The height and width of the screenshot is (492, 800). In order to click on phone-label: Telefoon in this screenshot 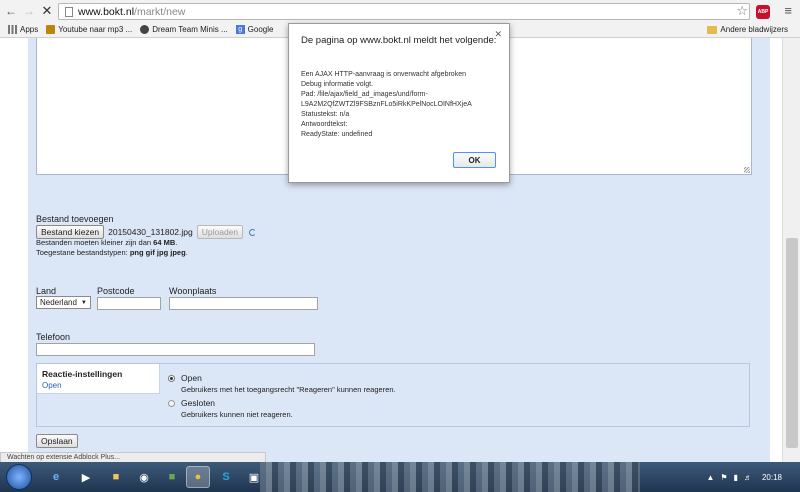, I will do `click(53, 337)`.